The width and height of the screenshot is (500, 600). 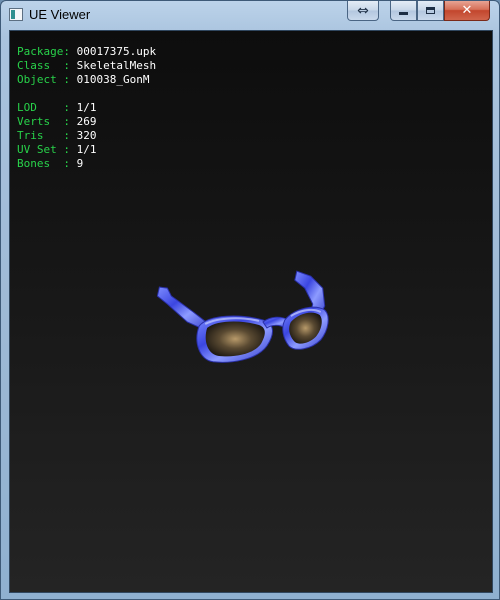 What do you see at coordinates (403, 13) in the screenshot?
I see `minimize-icon` at bounding box center [403, 13].